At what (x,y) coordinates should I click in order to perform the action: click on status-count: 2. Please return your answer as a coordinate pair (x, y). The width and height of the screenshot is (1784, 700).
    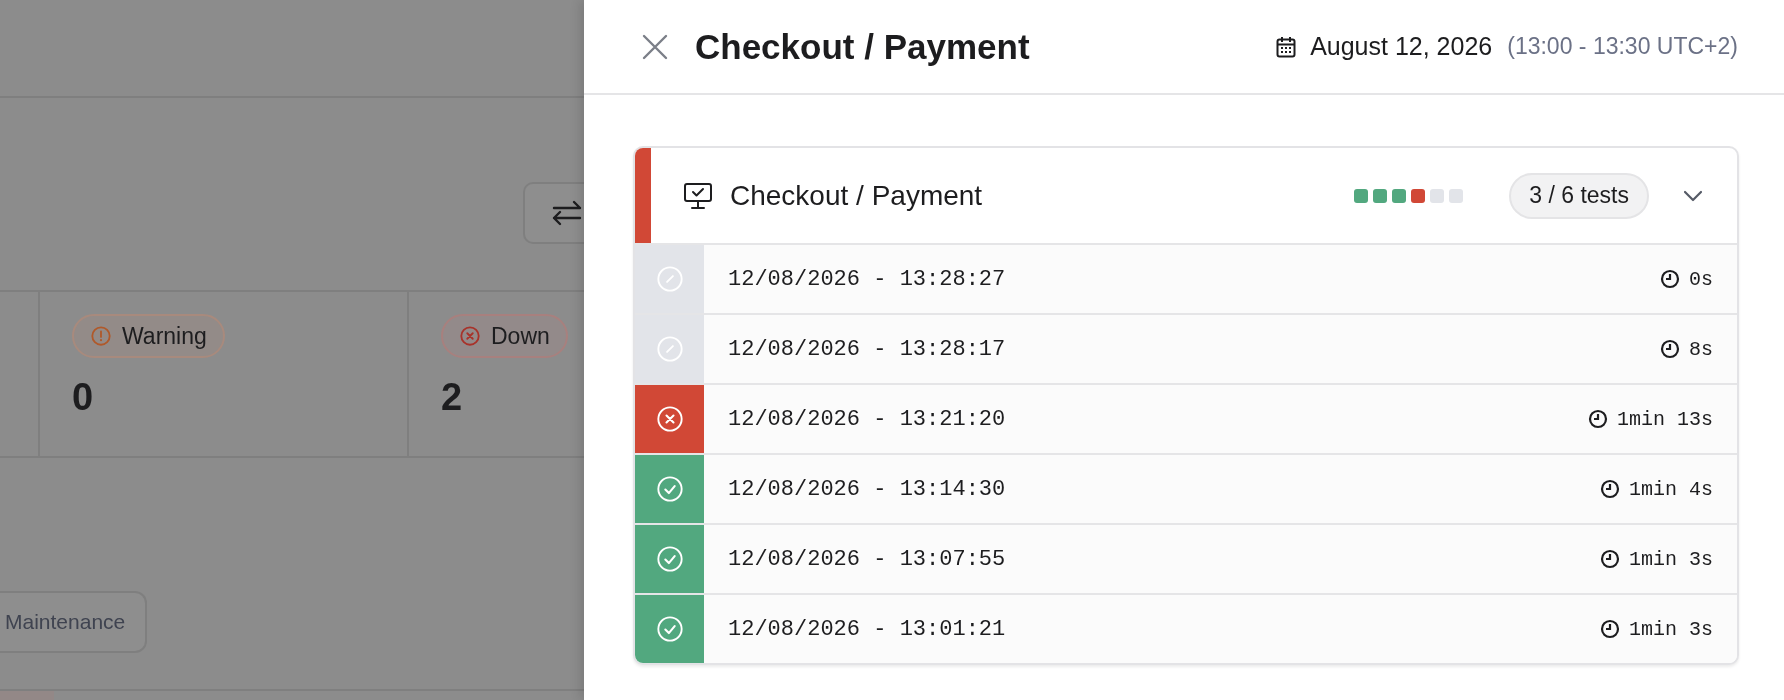
    Looking at the image, I should click on (452, 397).